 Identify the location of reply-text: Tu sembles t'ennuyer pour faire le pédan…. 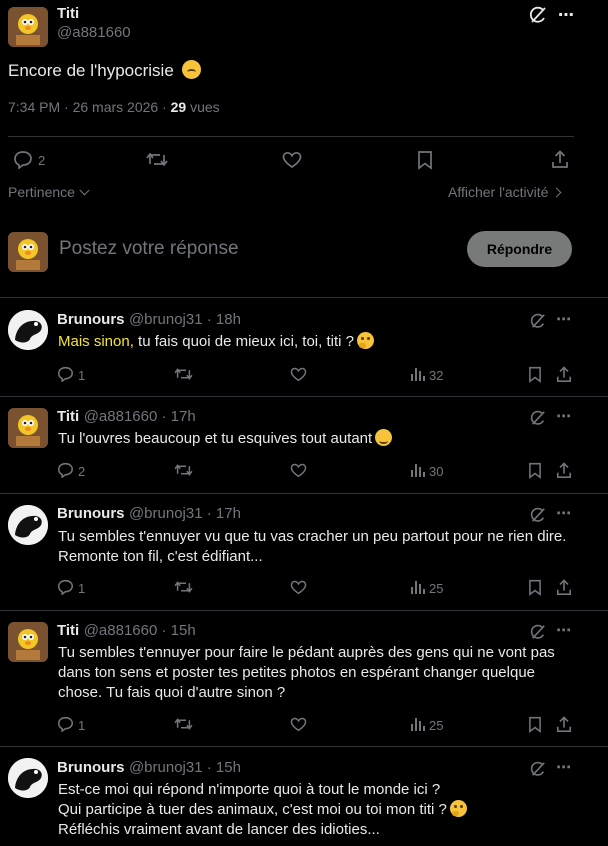
(306, 672).